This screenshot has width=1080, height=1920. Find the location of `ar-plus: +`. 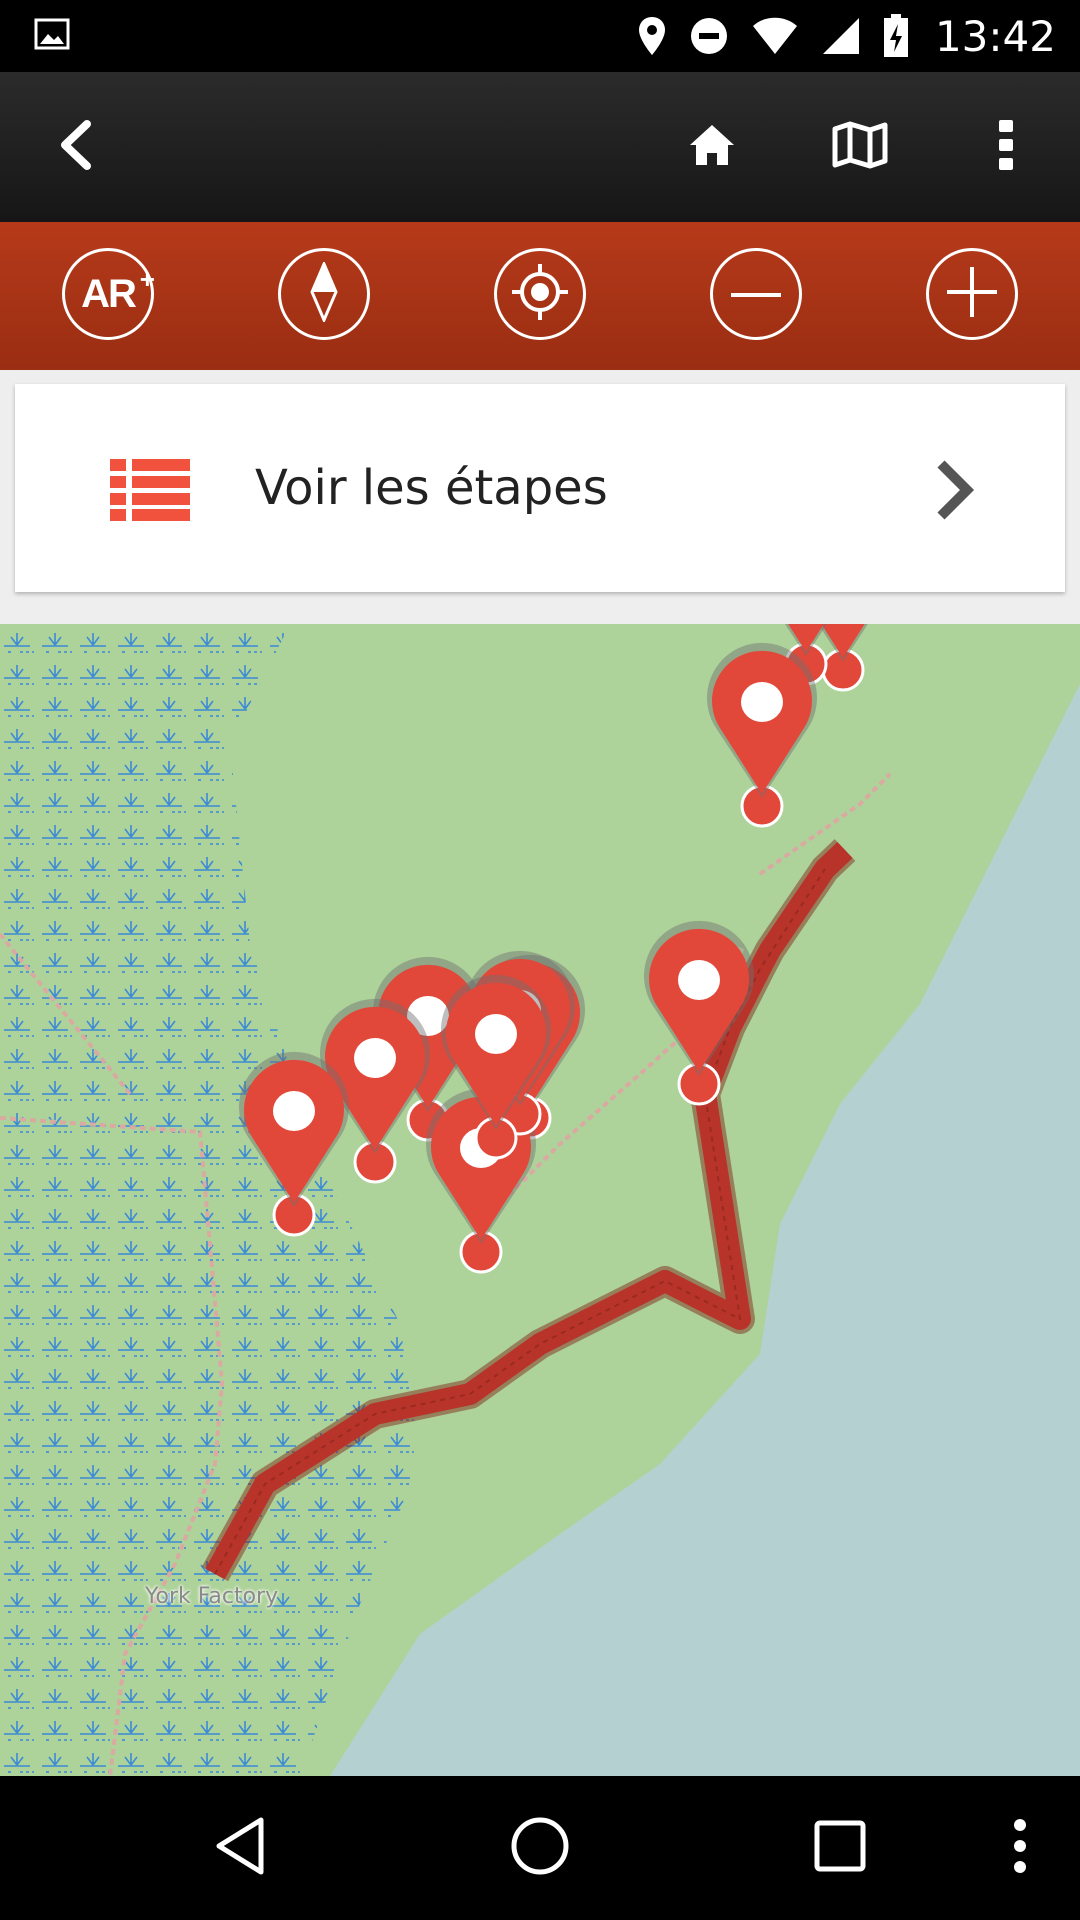

ar-plus: + is located at coordinates (147, 278).